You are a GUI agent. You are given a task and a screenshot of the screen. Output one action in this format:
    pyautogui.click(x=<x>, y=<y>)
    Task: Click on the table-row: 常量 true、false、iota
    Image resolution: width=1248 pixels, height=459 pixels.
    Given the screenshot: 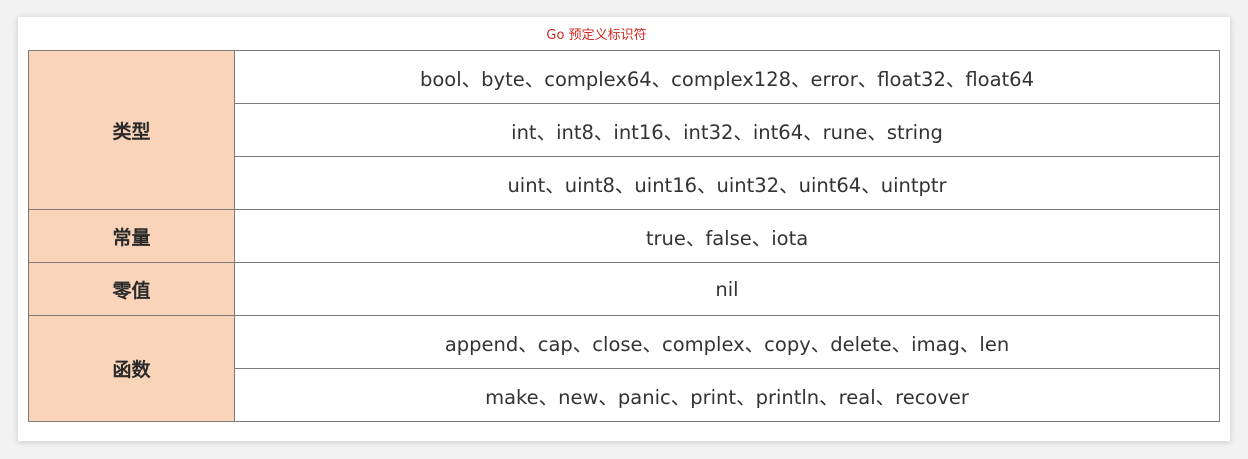 What is the action you would take?
    pyautogui.click(x=624, y=236)
    